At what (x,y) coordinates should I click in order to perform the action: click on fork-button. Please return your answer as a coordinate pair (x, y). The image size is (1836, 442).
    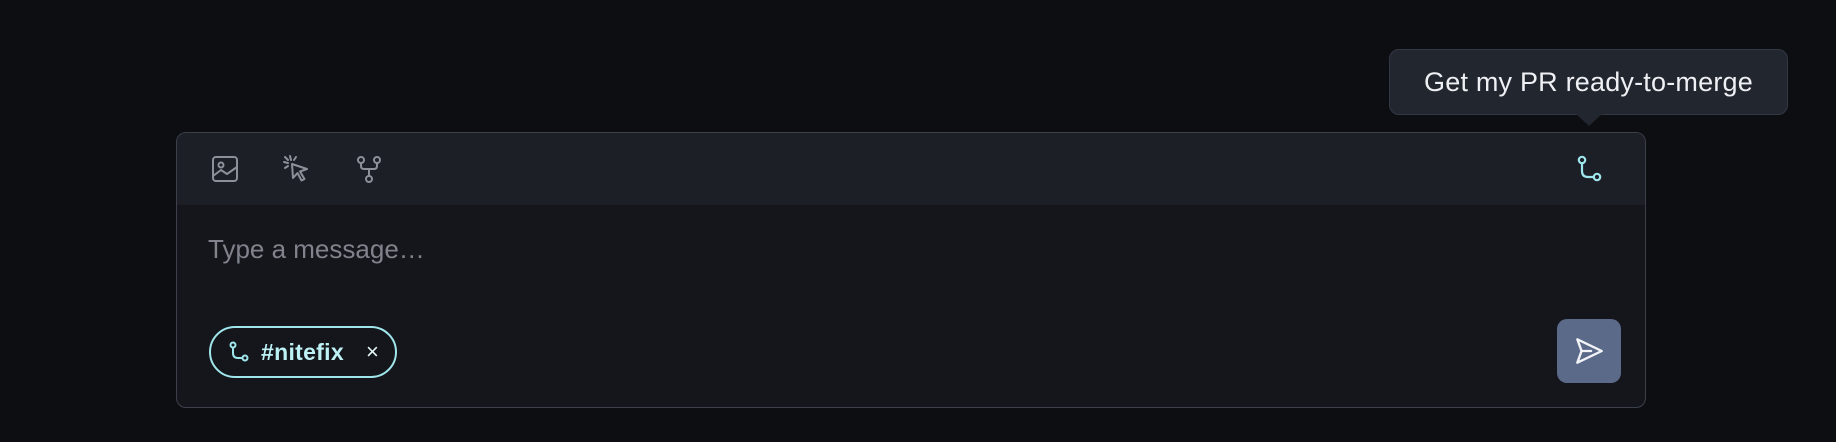
    Looking at the image, I should click on (369, 169).